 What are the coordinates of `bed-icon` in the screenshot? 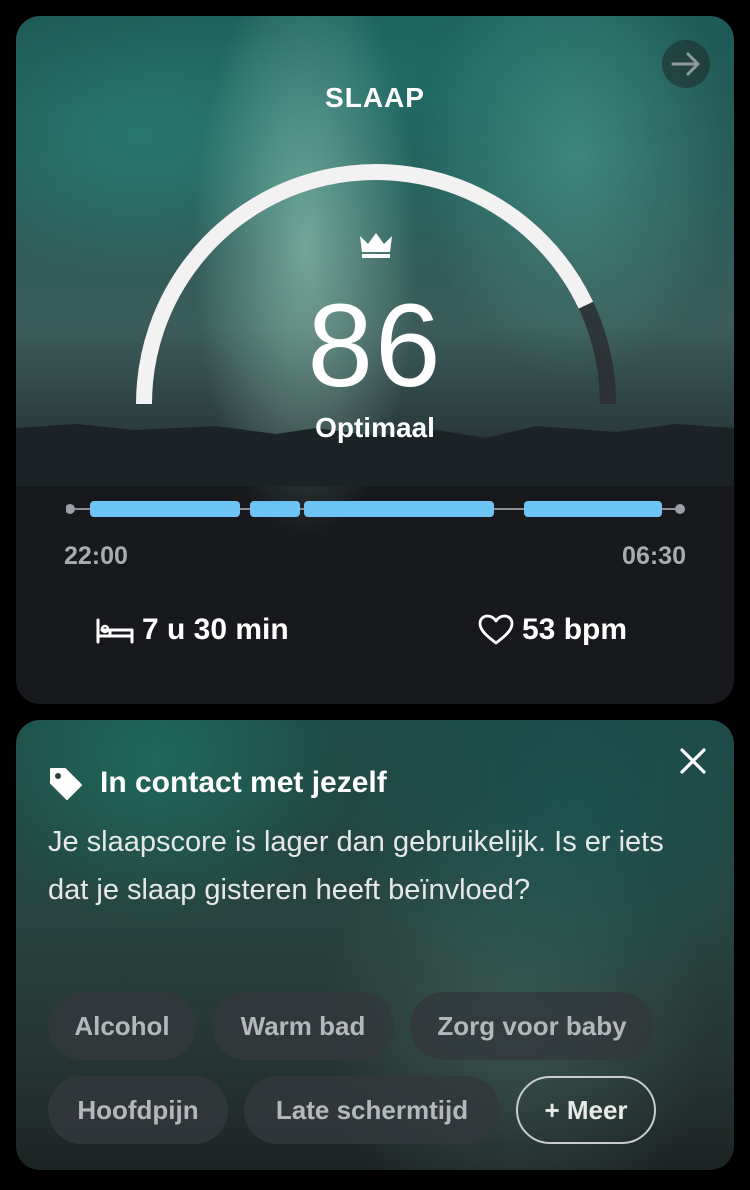 It's located at (115, 631).